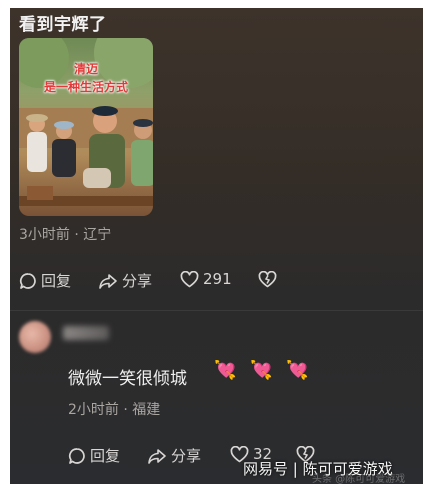  I want to click on like-button: 291, so click(206, 279).